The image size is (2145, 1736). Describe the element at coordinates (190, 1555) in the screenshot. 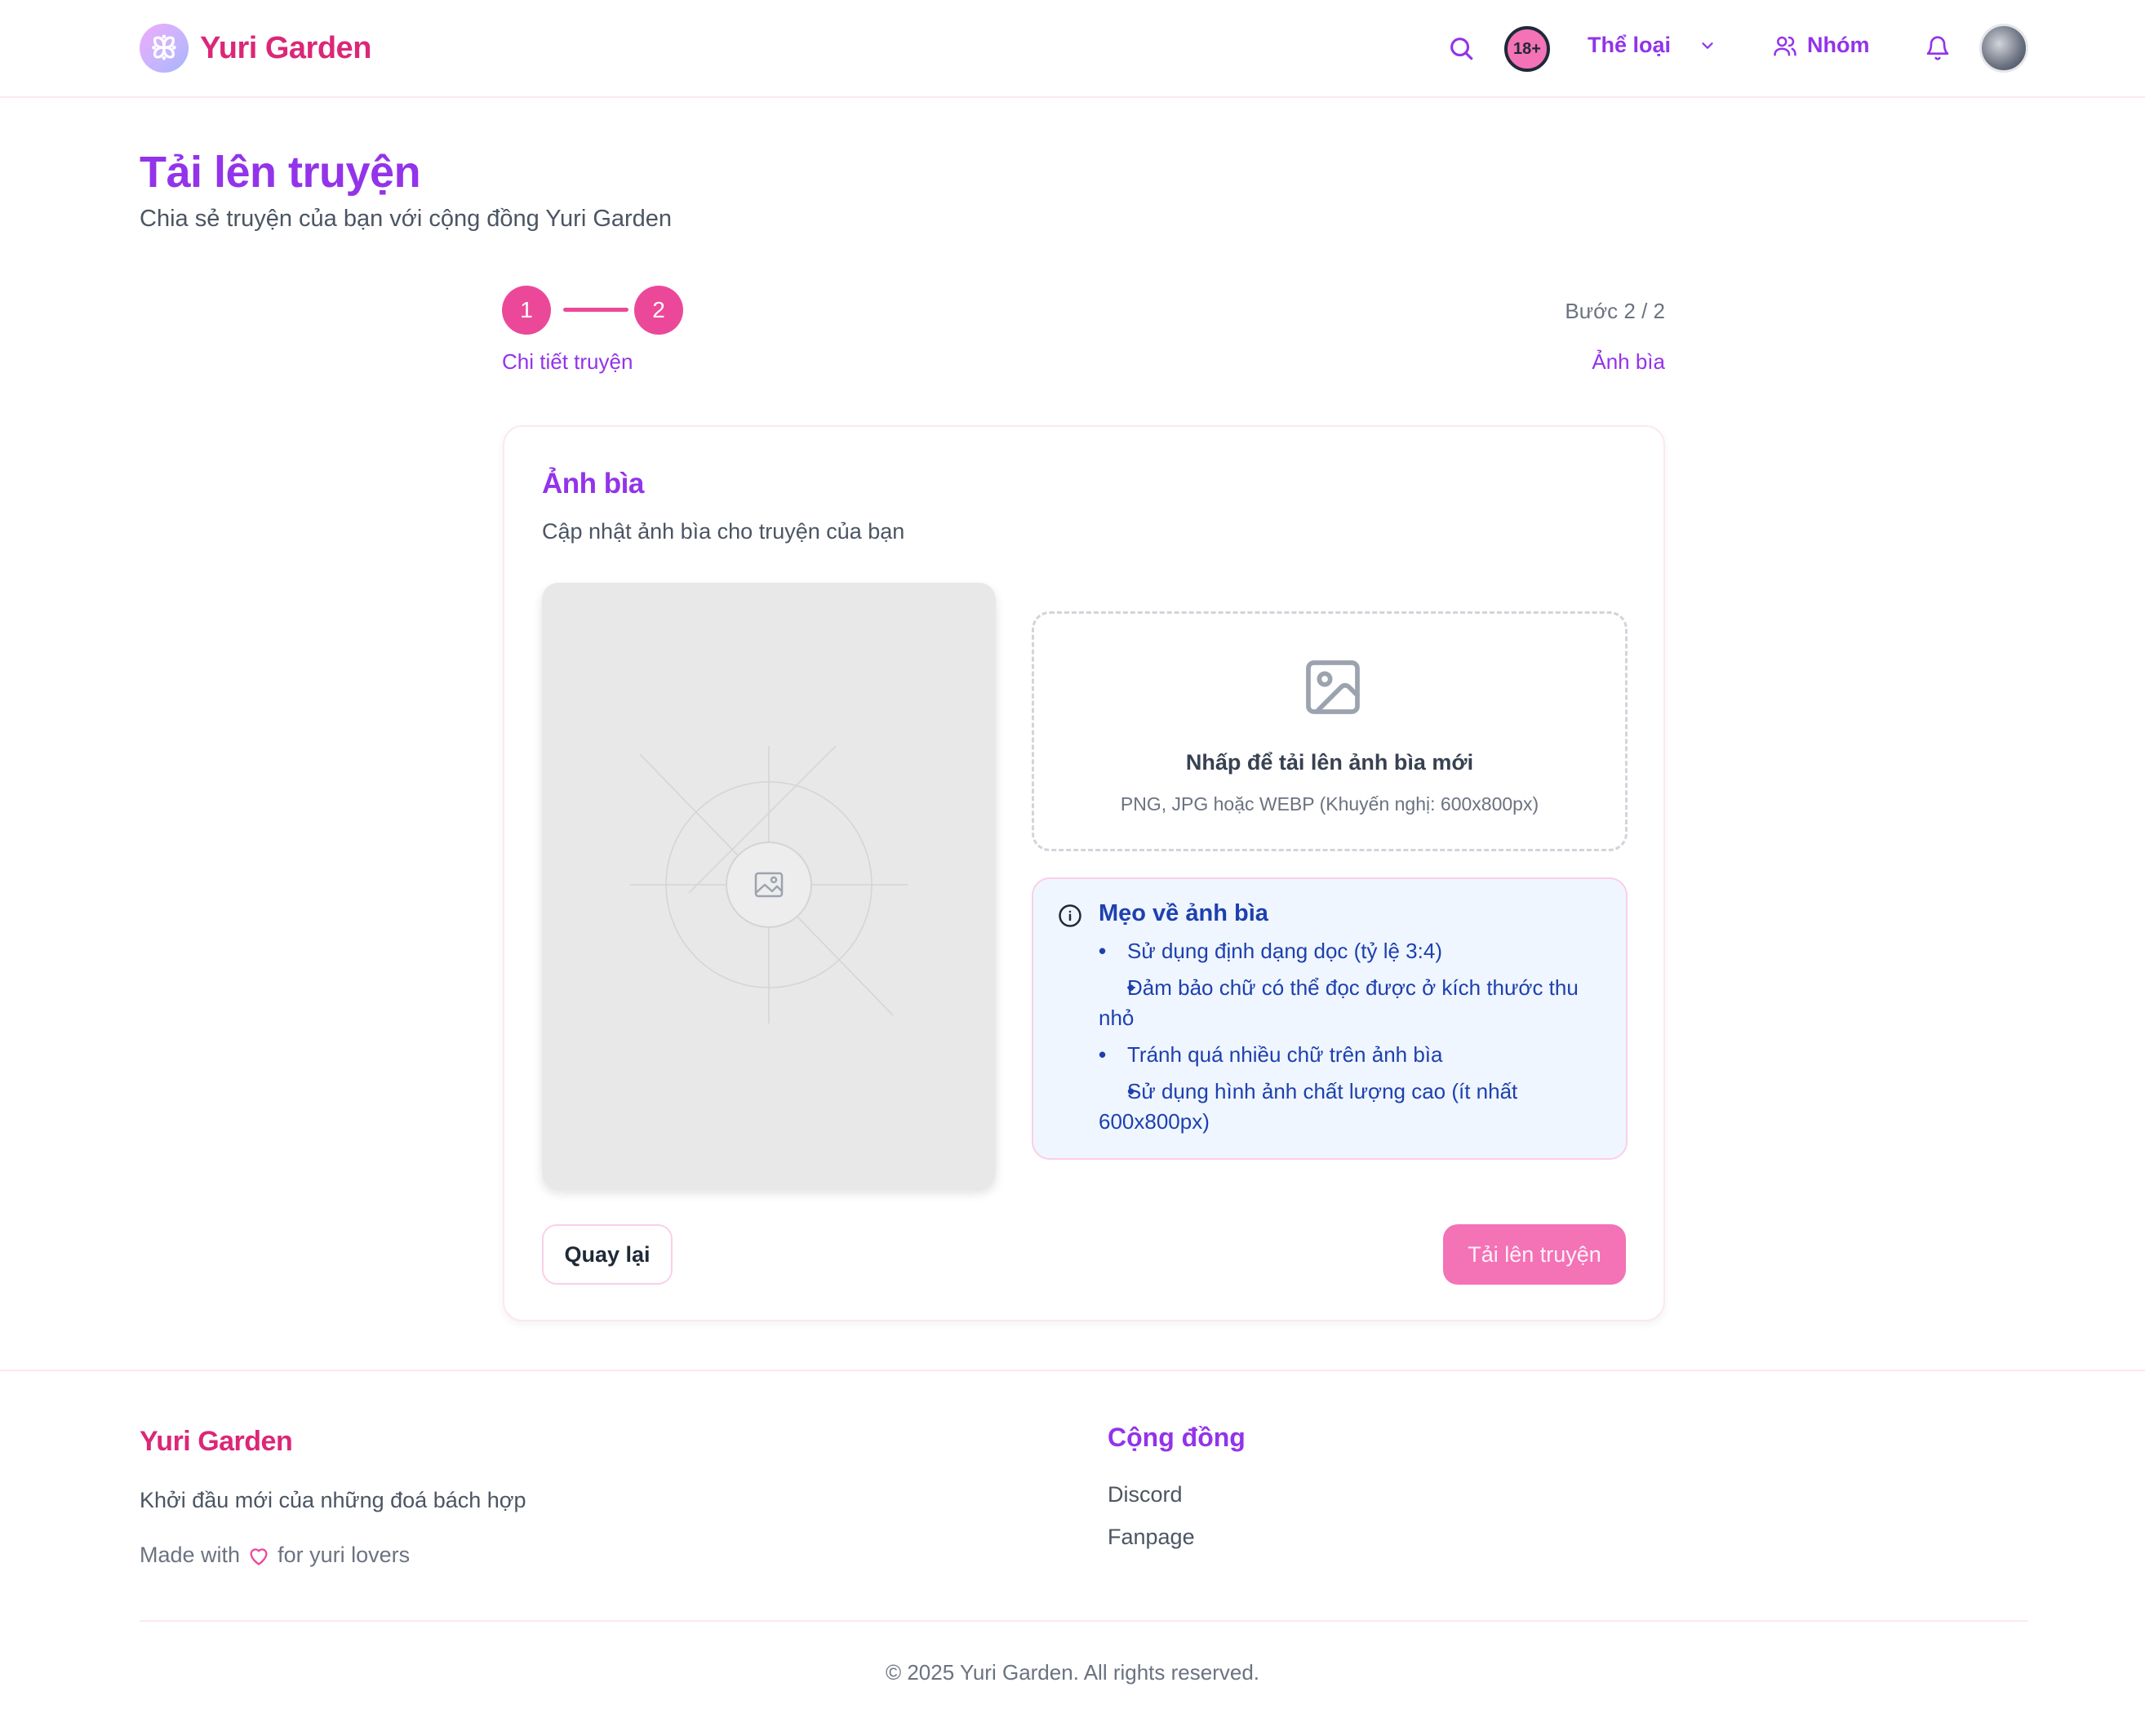

I see `made-with-prefix: Made with` at that location.